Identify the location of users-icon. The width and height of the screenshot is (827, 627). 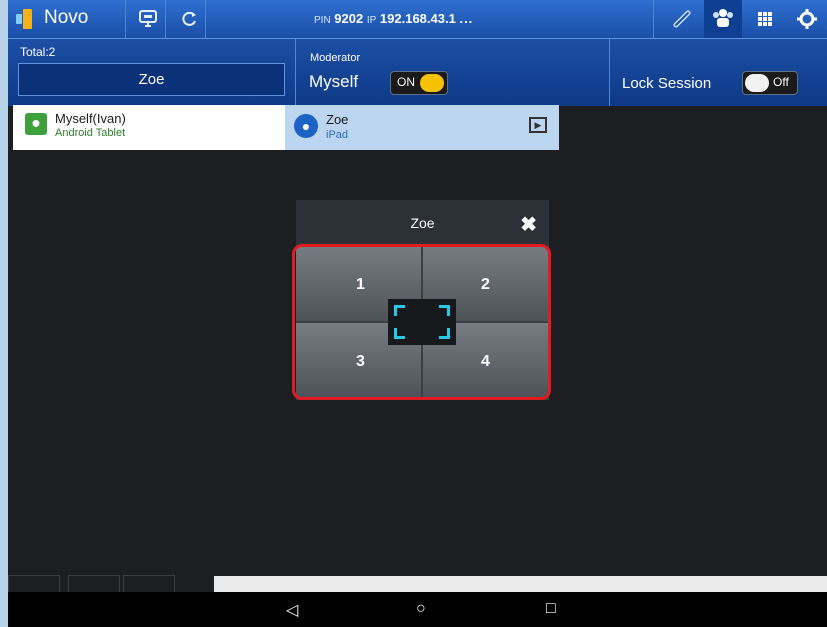
(723, 18).